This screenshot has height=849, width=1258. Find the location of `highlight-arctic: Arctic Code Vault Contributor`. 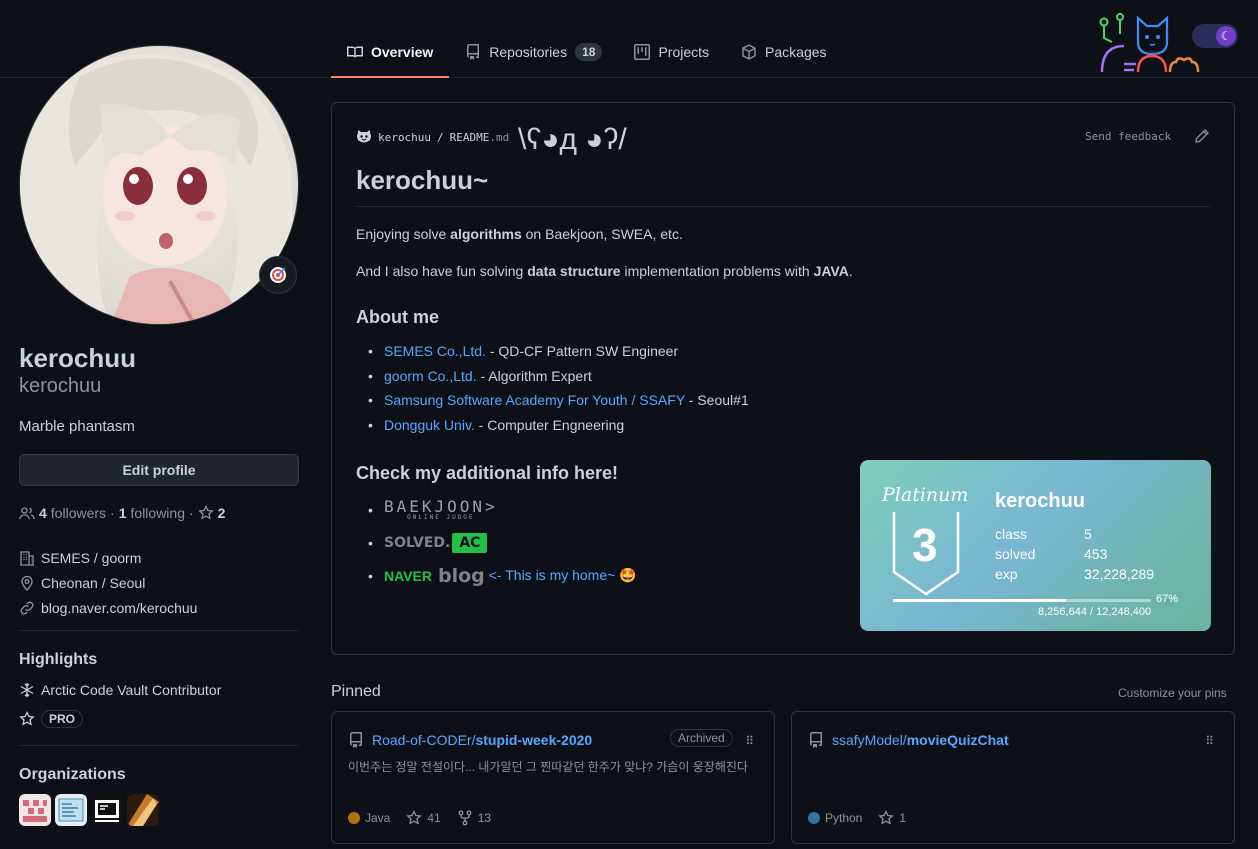

highlight-arctic: Arctic Code Vault Contributor is located at coordinates (120, 690).